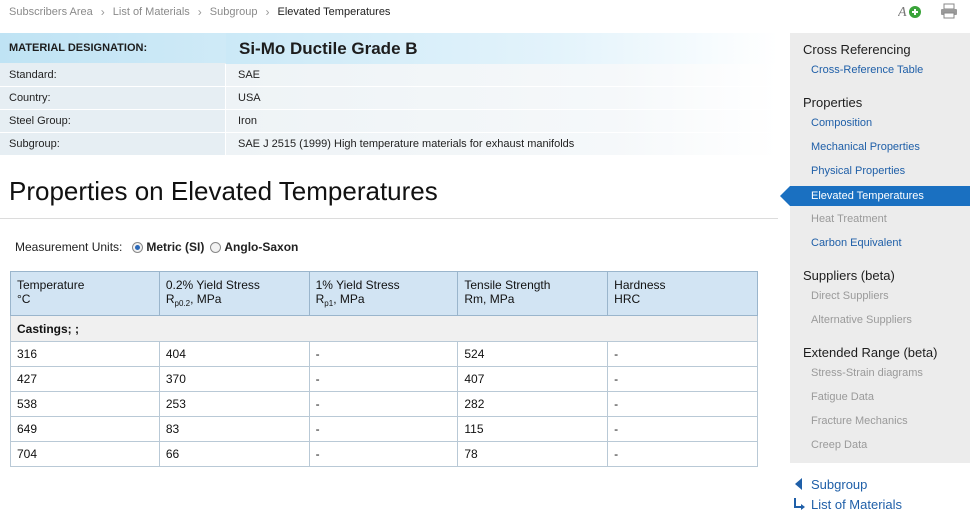 The width and height of the screenshot is (970, 513). Describe the element at coordinates (389, 121) in the screenshot. I see `info-row-steel-group: Steel Group: Iron` at that location.